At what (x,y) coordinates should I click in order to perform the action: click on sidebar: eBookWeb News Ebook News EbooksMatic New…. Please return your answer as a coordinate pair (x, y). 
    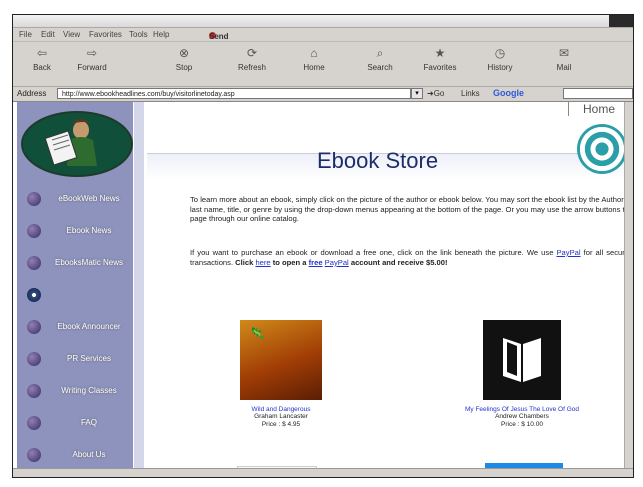
    Looking at the image, I should click on (75, 285).